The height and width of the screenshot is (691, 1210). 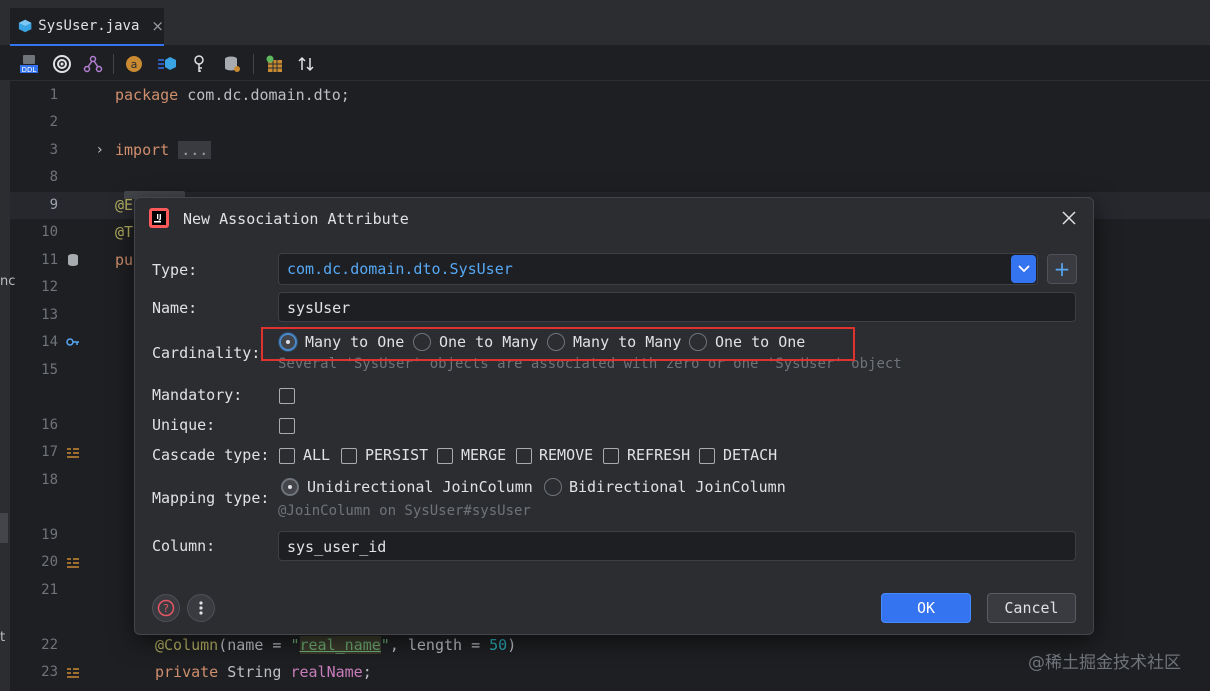 What do you see at coordinates (677, 546) in the screenshot?
I see `column-field: sys_user_id` at bounding box center [677, 546].